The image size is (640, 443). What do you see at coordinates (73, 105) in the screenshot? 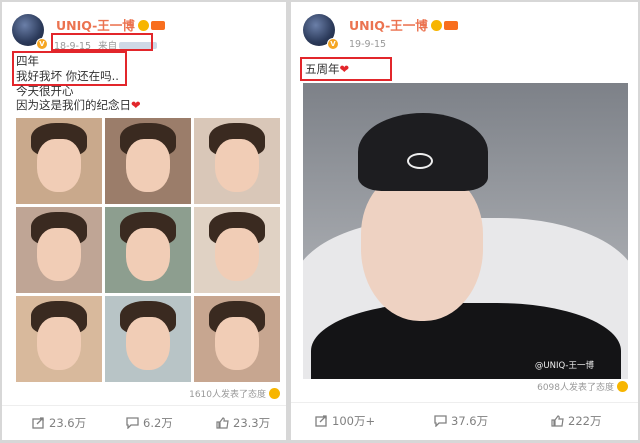
I see `post-text-line4-text: 因为这是我们的纪念日` at bounding box center [73, 105].